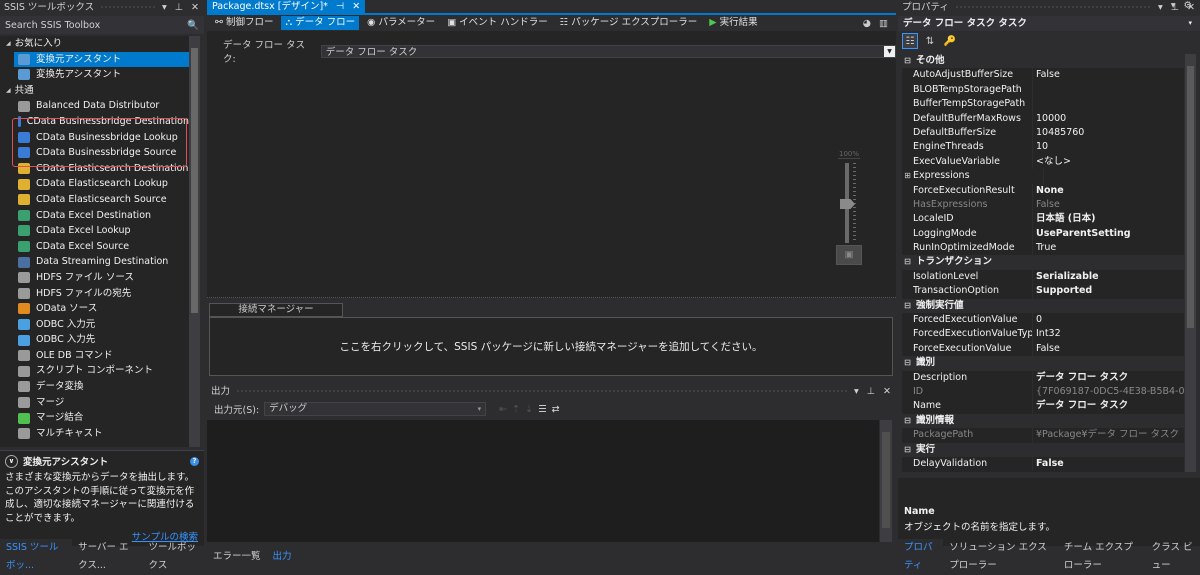  I want to click on property-value: Supported, so click(1108, 291).